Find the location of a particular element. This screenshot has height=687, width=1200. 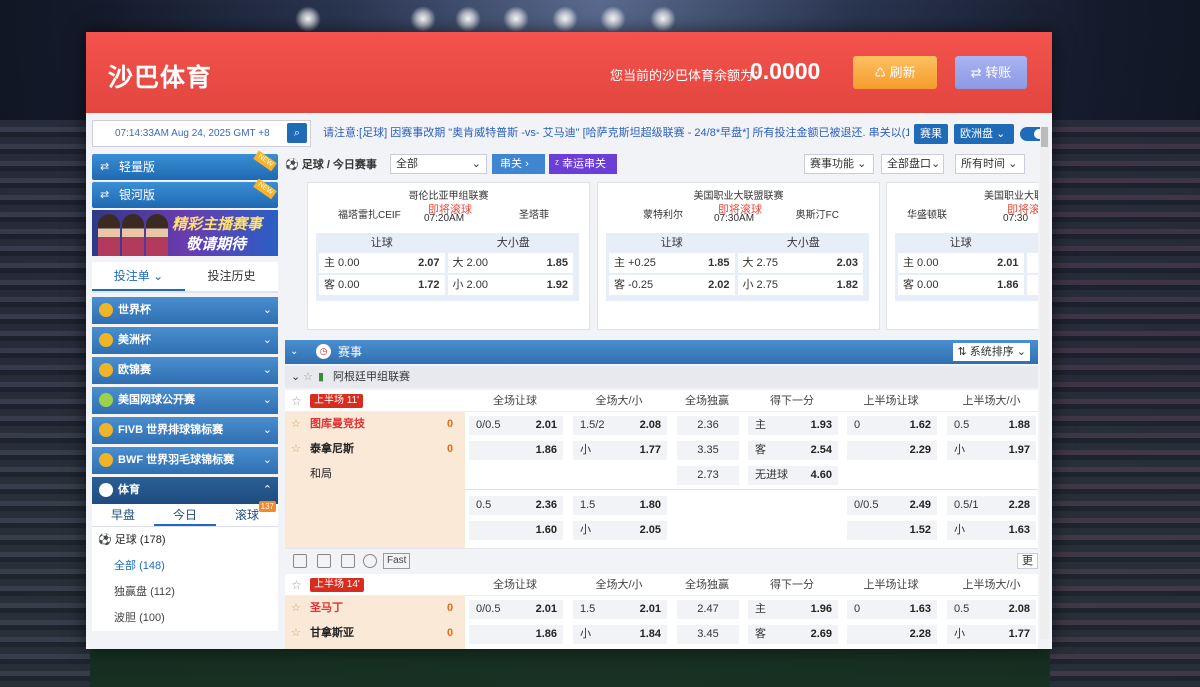

market-item: 独赢盘 (112) is located at coordinates (185, 592).